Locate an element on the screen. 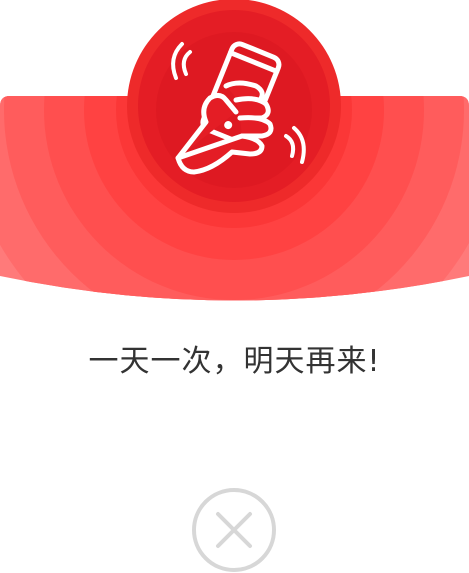 This screenshot has width=469, height=573. limit-message: 一天一次，明天再来! is located at coordinates (234, 361).